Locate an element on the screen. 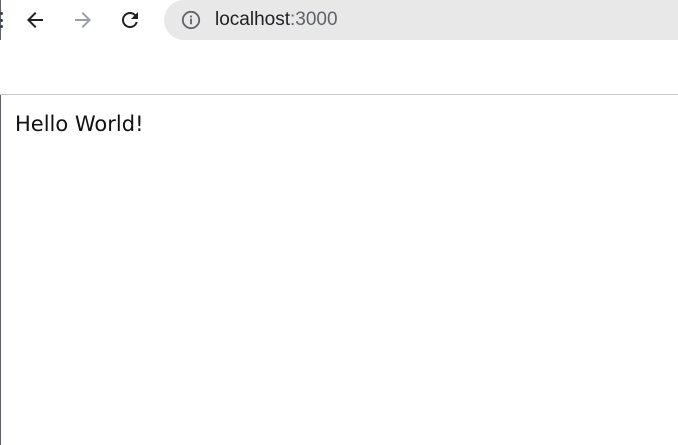  url-port: :3000 is located at coordinates (314, 19).